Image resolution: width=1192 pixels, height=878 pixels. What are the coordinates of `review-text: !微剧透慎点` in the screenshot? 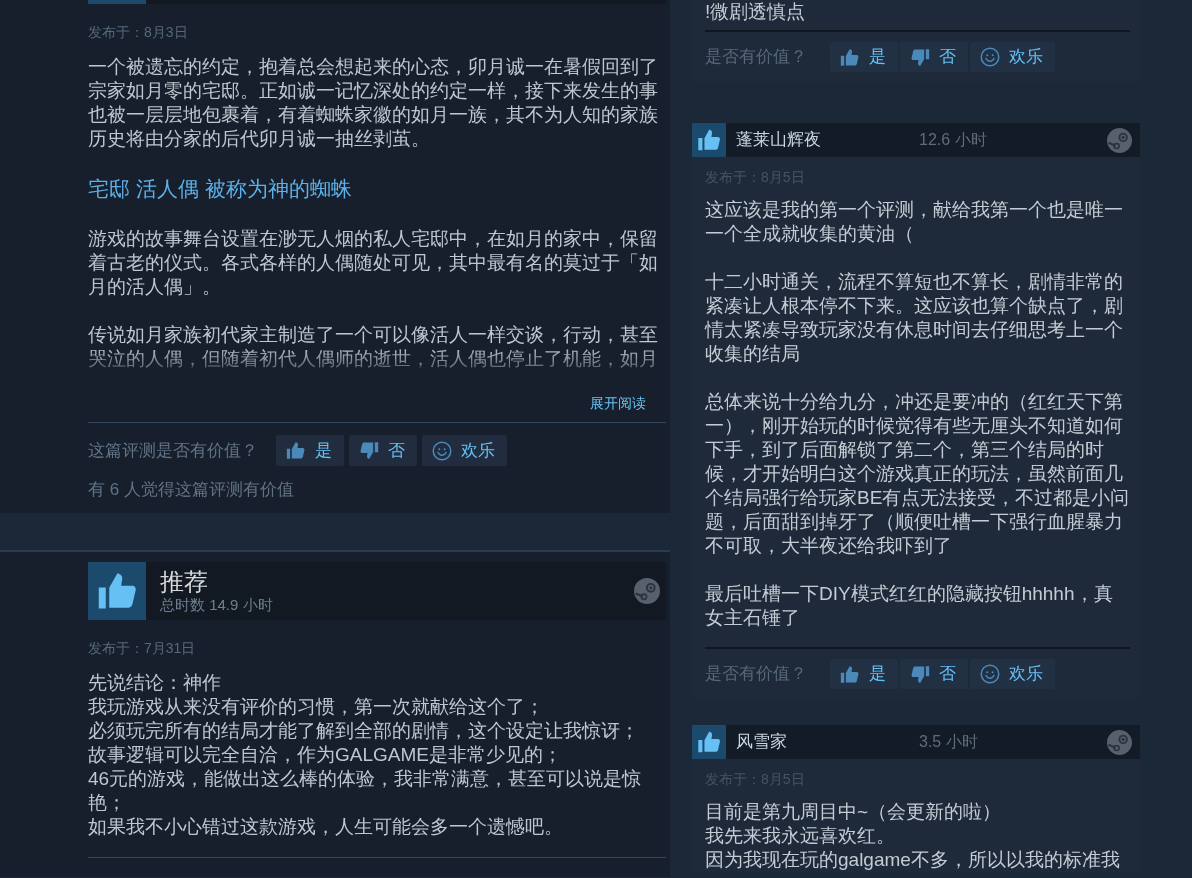 It's located at (756, 12).